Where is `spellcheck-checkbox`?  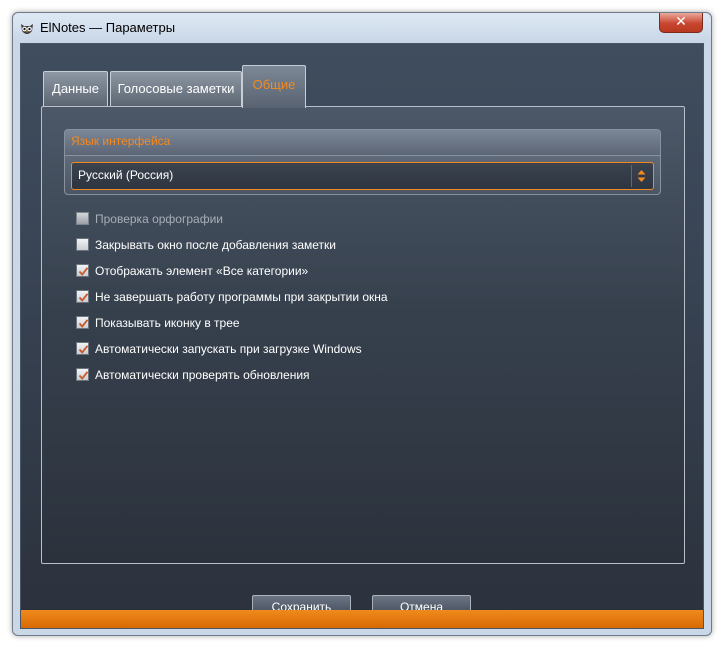 spellcheck-checkbox is located at coordinates (82, 218).